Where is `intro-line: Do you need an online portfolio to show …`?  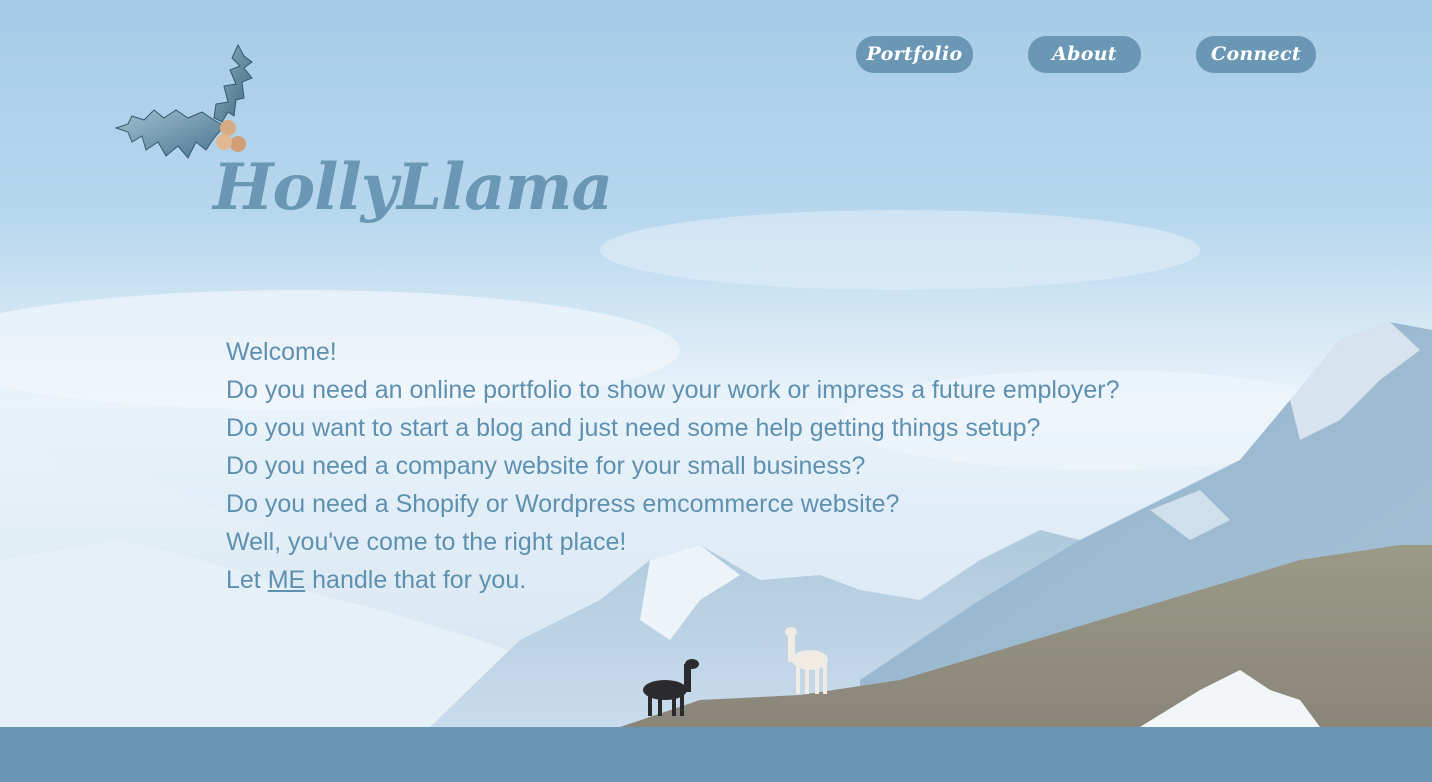 intro-line: Do you need an online portfolio to show … is located at coordinates (673, 390).